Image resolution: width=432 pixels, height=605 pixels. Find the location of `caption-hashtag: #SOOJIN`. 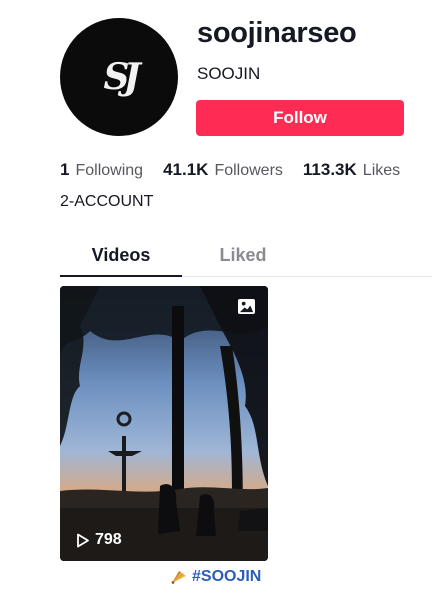

caption-hashtag: #SOOJIN is located at coordinates (226, 577).